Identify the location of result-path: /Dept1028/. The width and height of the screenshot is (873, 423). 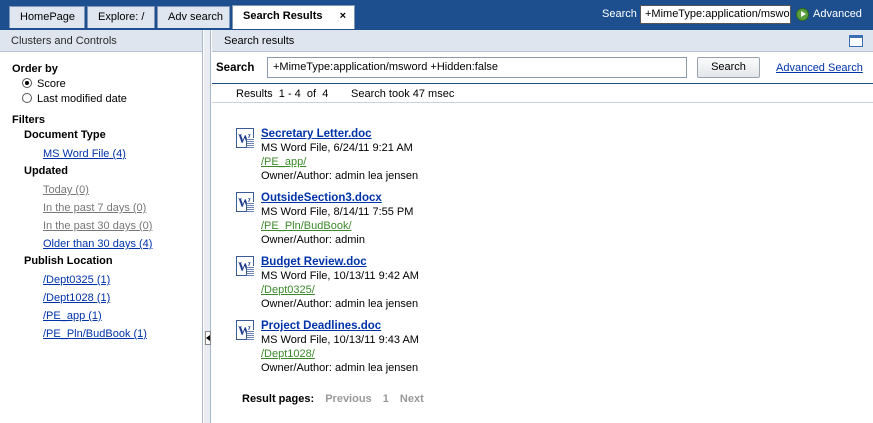
(288, 354).